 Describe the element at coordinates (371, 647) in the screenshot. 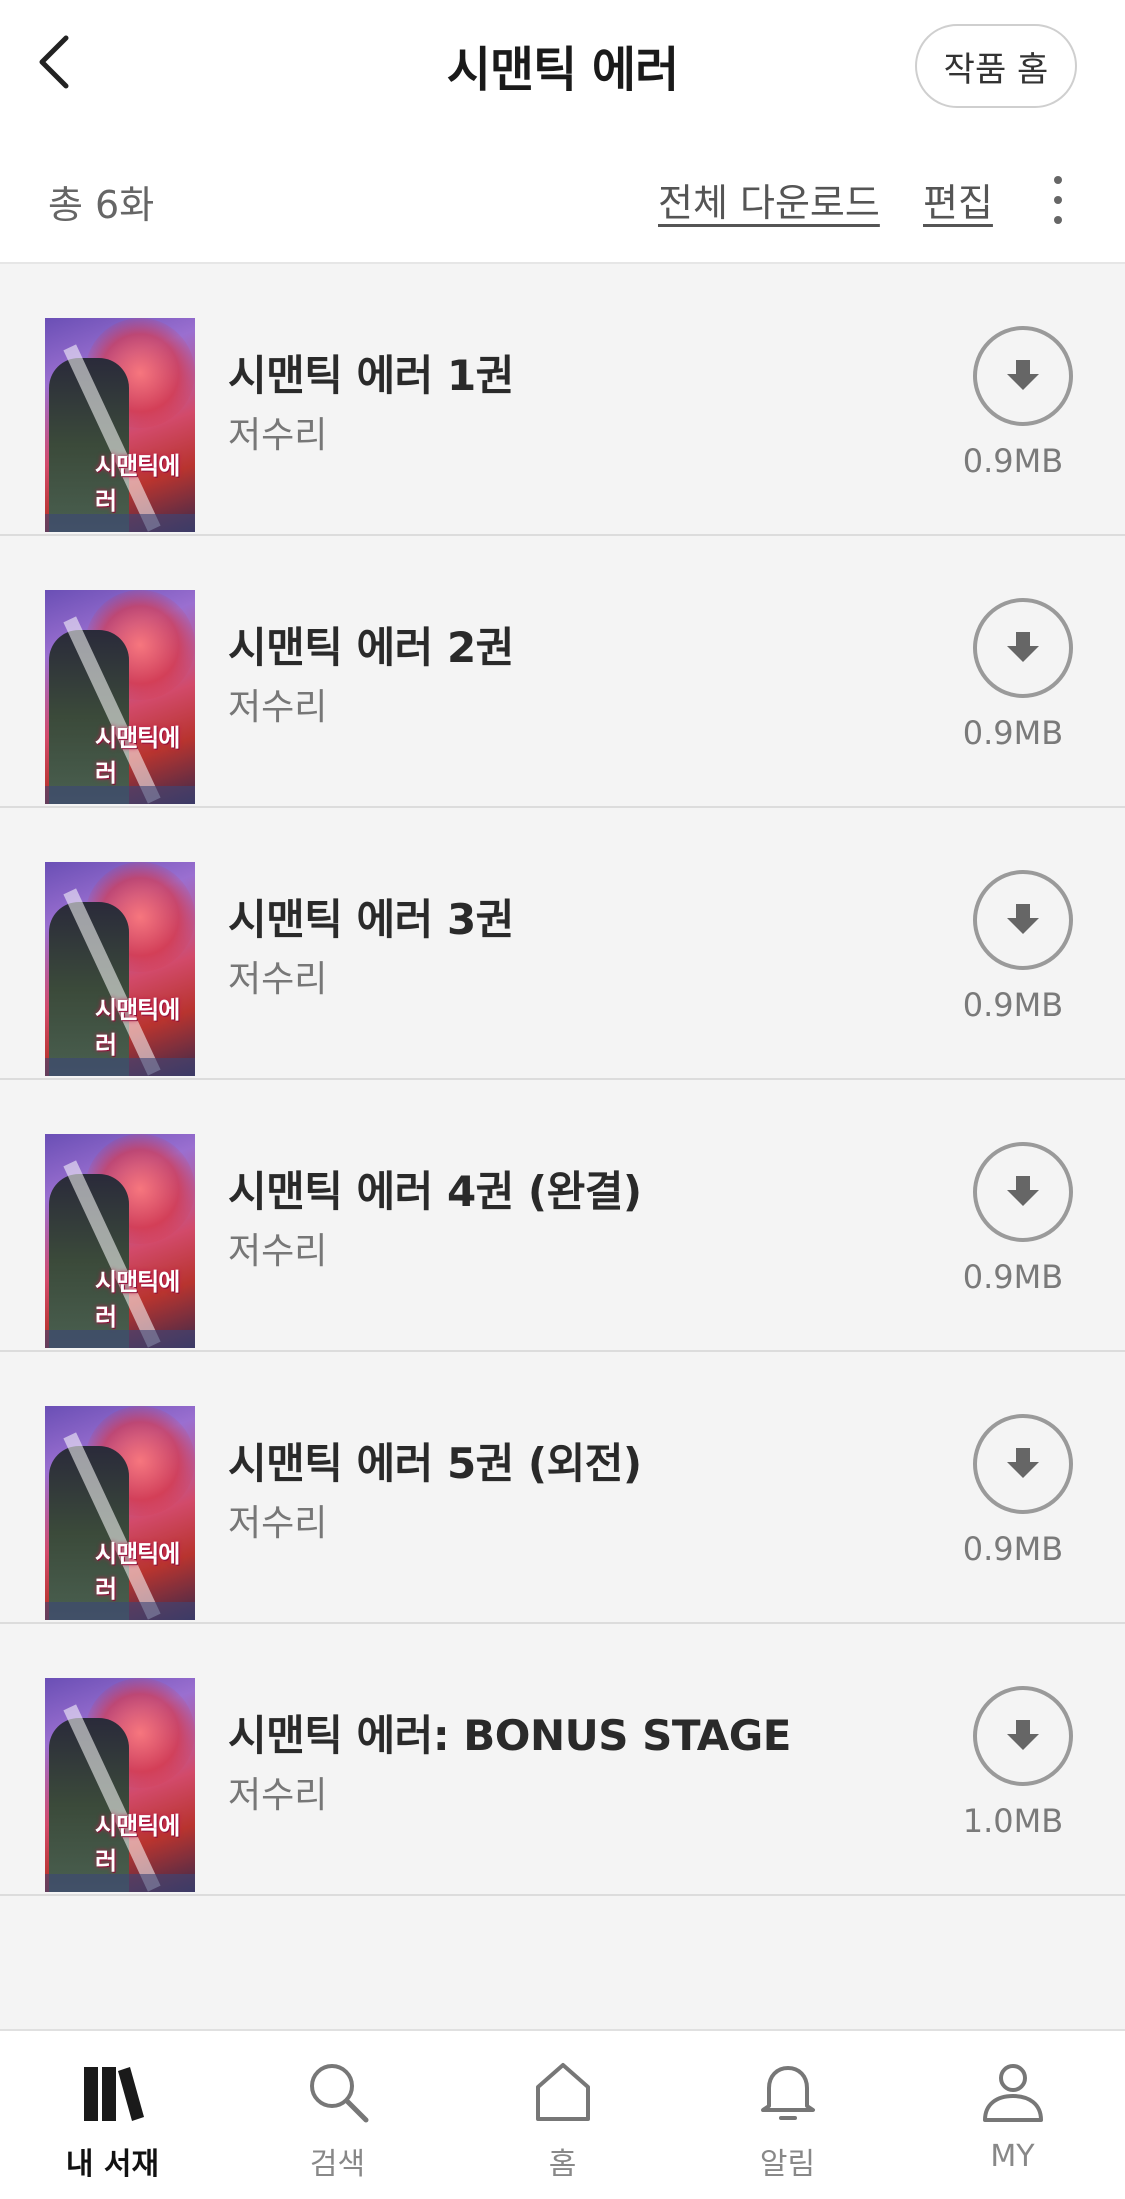

I see `episode-title: 시맨틱 에러 2권` at that location.